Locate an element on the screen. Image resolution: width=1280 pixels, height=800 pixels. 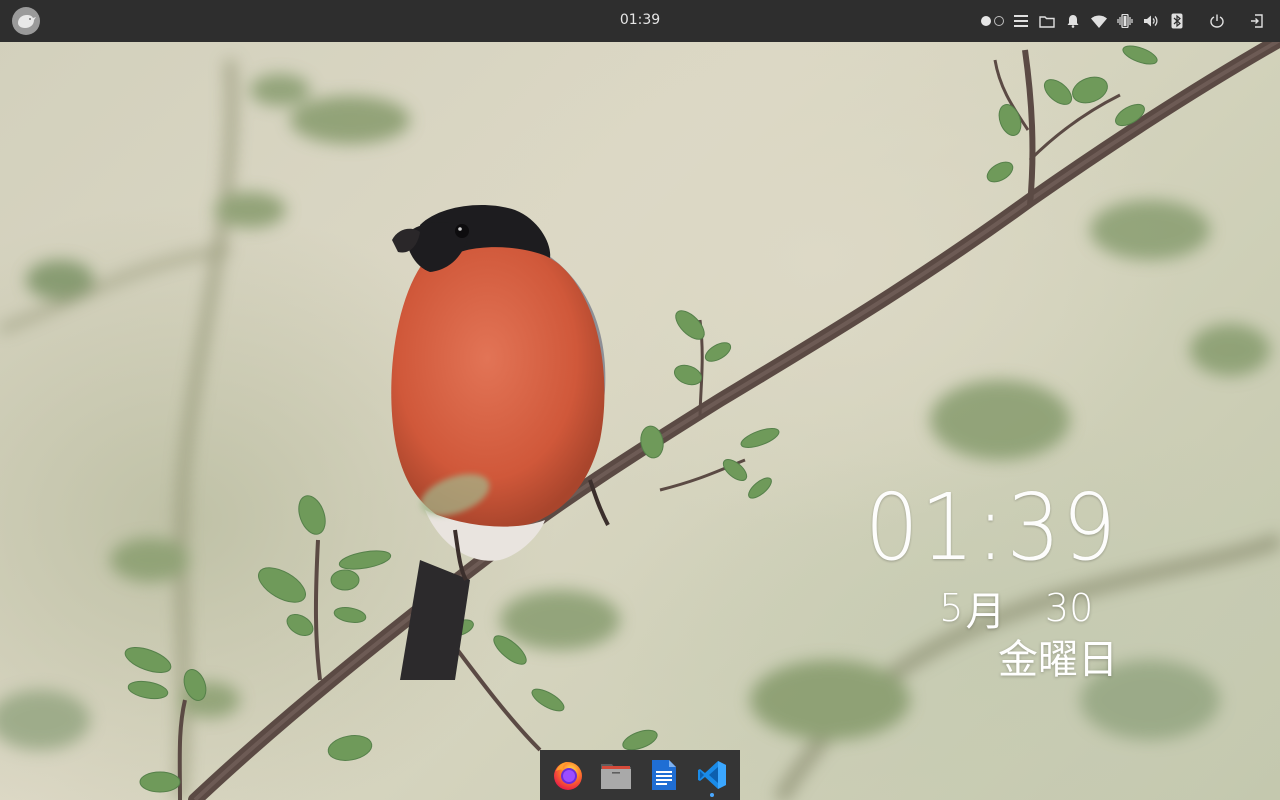
files-icon is located at coordinates (616, 776).